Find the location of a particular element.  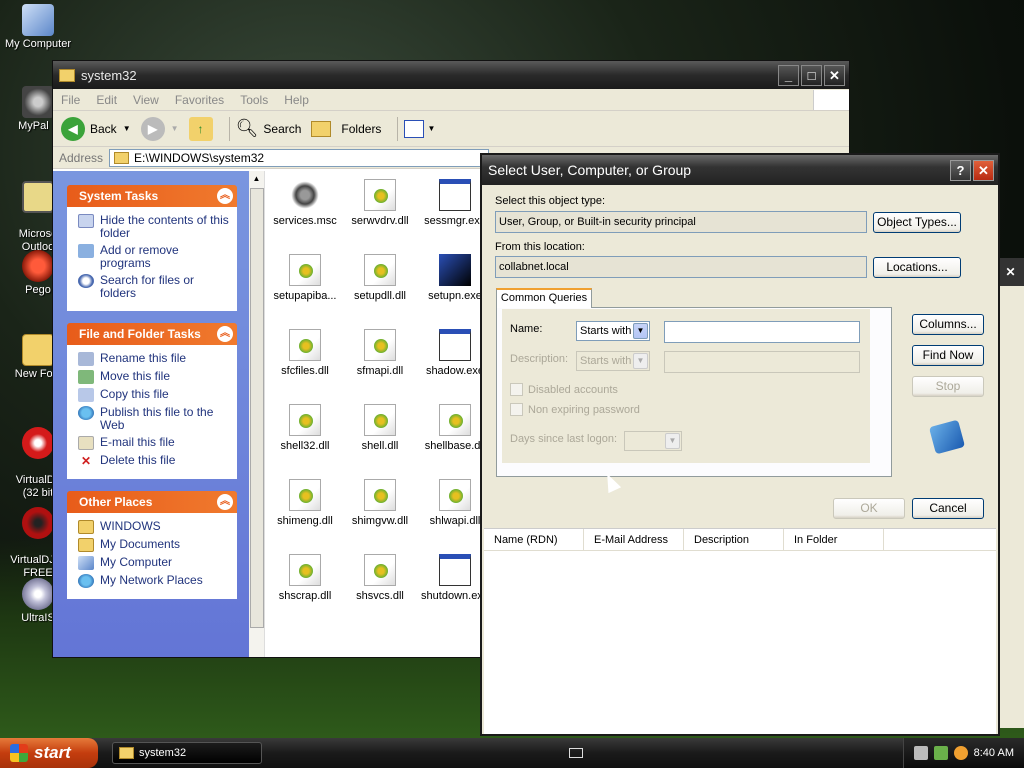

task-move: Move this file is located at coordinates (154, 377).